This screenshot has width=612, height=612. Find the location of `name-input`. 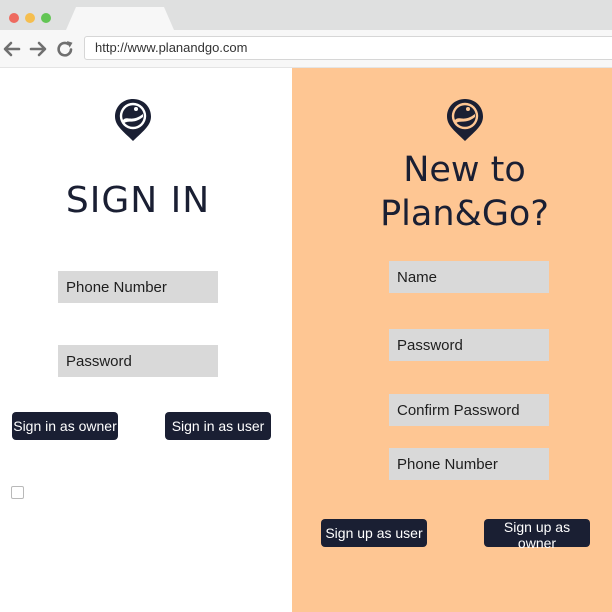

name-input is located at coordinates (469, 277).